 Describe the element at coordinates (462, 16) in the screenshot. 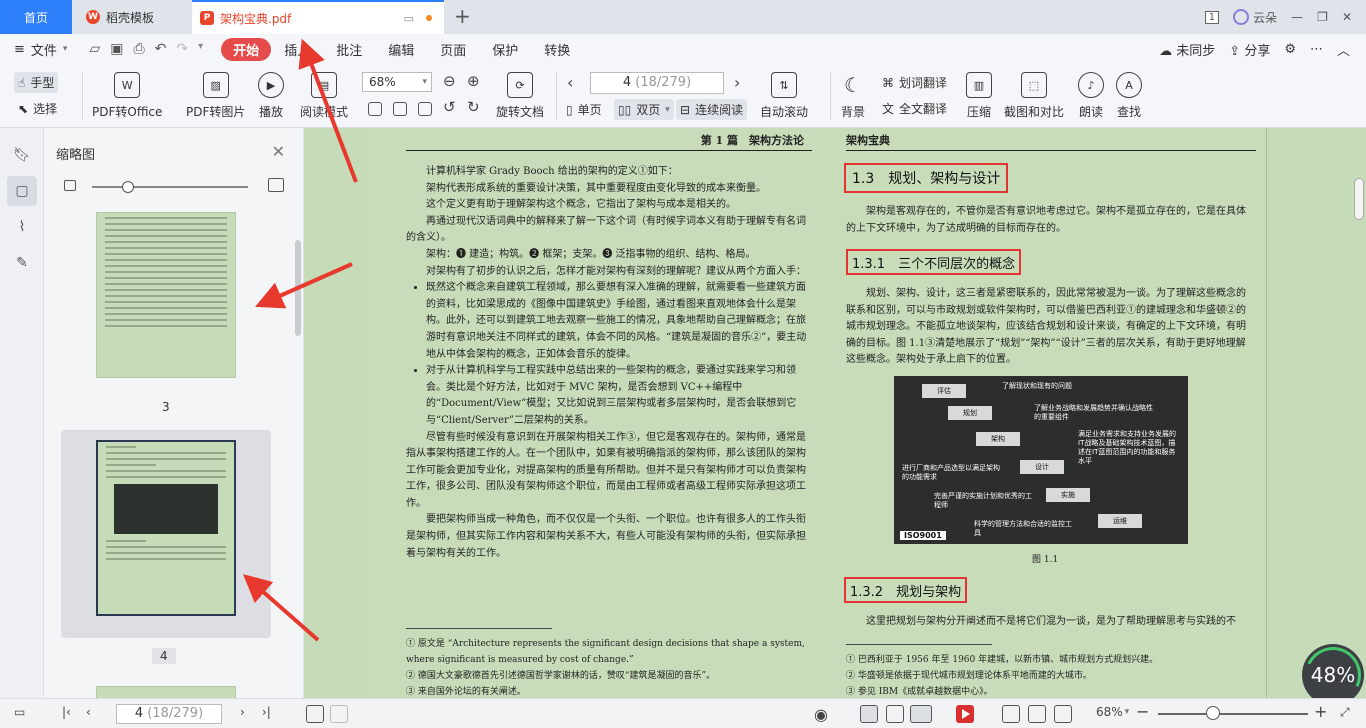

I see `new-tab-button: +` at that location.